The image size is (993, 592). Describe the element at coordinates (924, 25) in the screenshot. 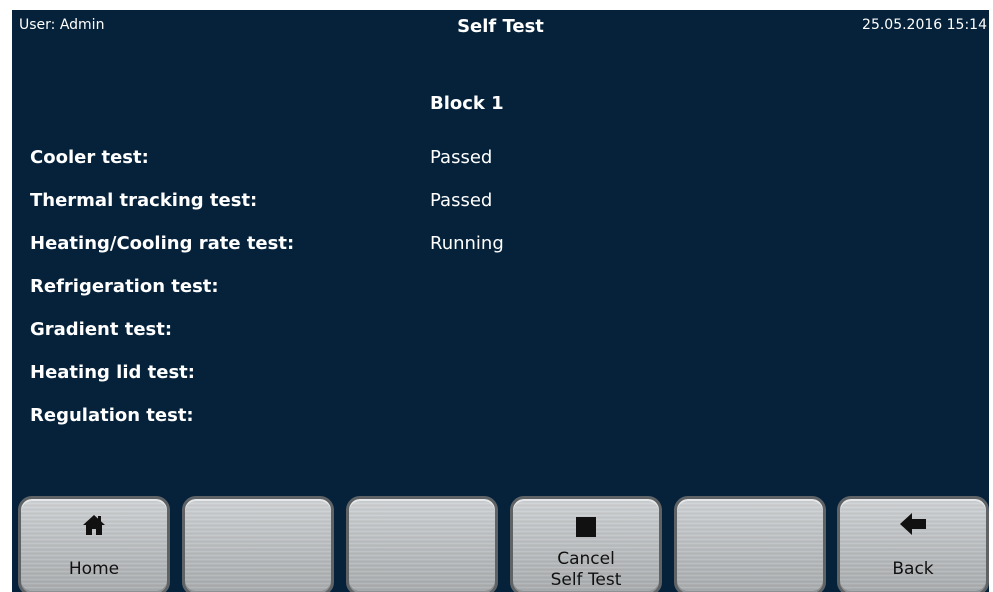

I see `date-time: 25.05.2016 15:14` at that location.